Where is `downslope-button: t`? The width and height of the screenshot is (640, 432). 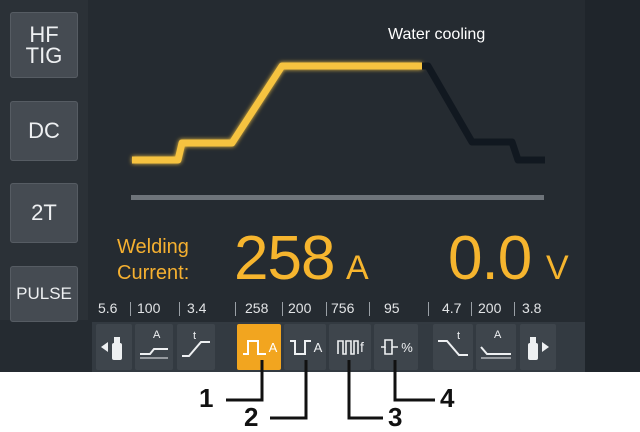 downslope-button: t is located at coordinates (453, 347).